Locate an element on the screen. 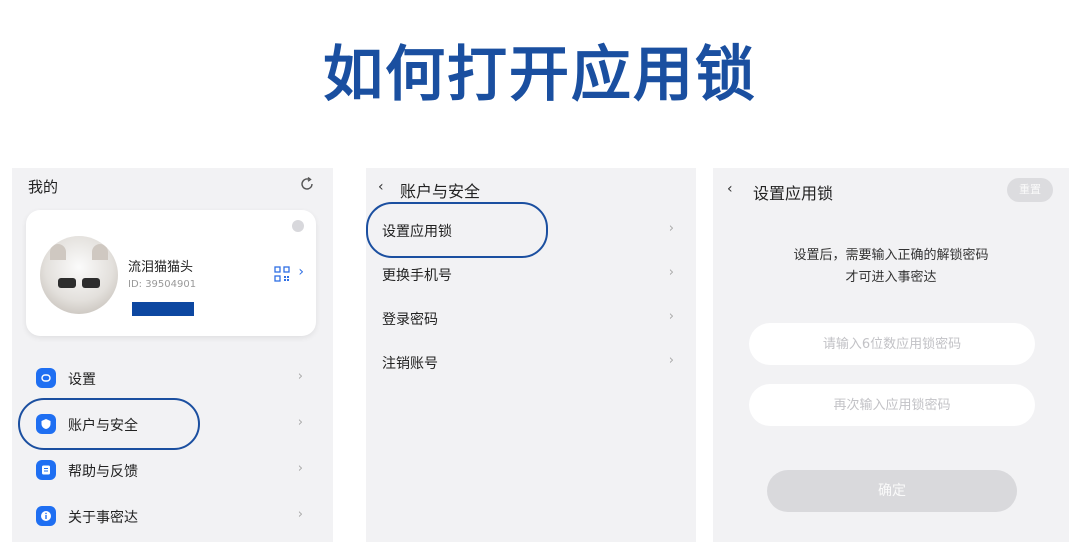  reset-button: 重置 is located at coordinates (1030, 190).